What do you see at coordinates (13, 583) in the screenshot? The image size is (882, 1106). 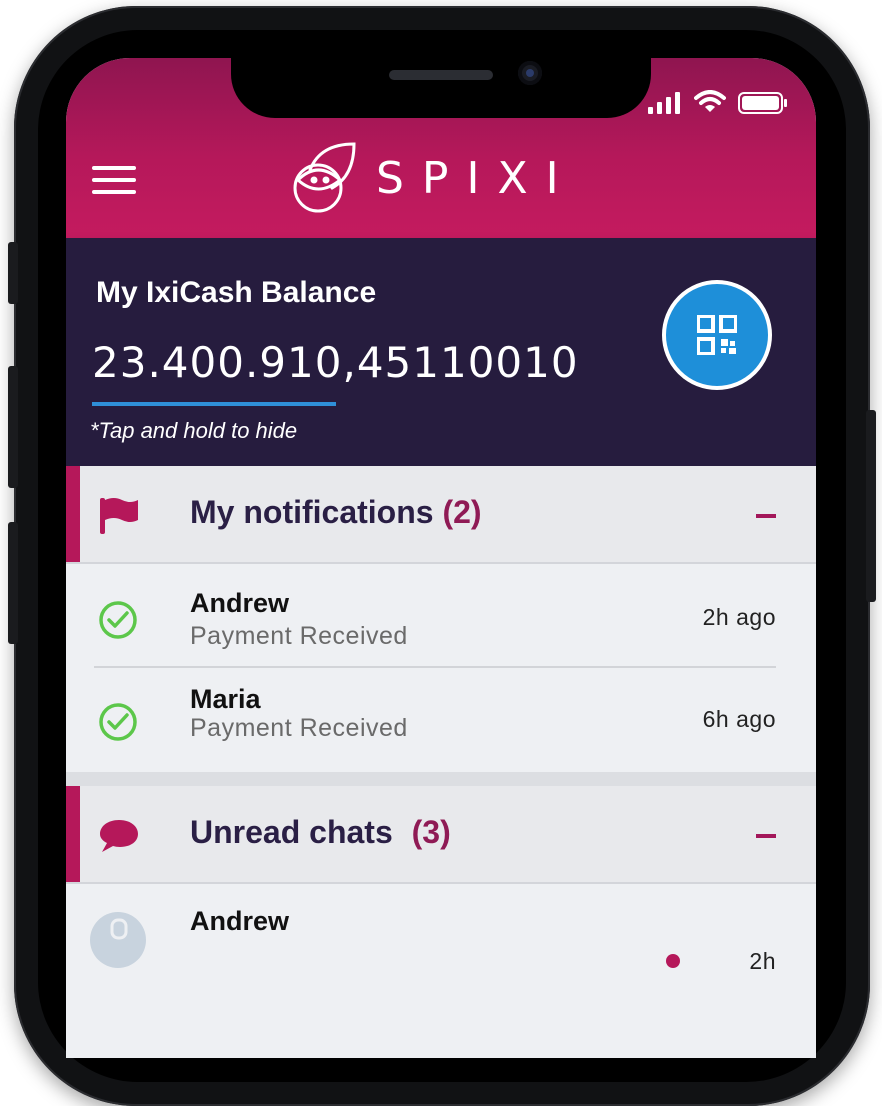 I see `phone-volume-down-button` at bounding box center [13, 583].